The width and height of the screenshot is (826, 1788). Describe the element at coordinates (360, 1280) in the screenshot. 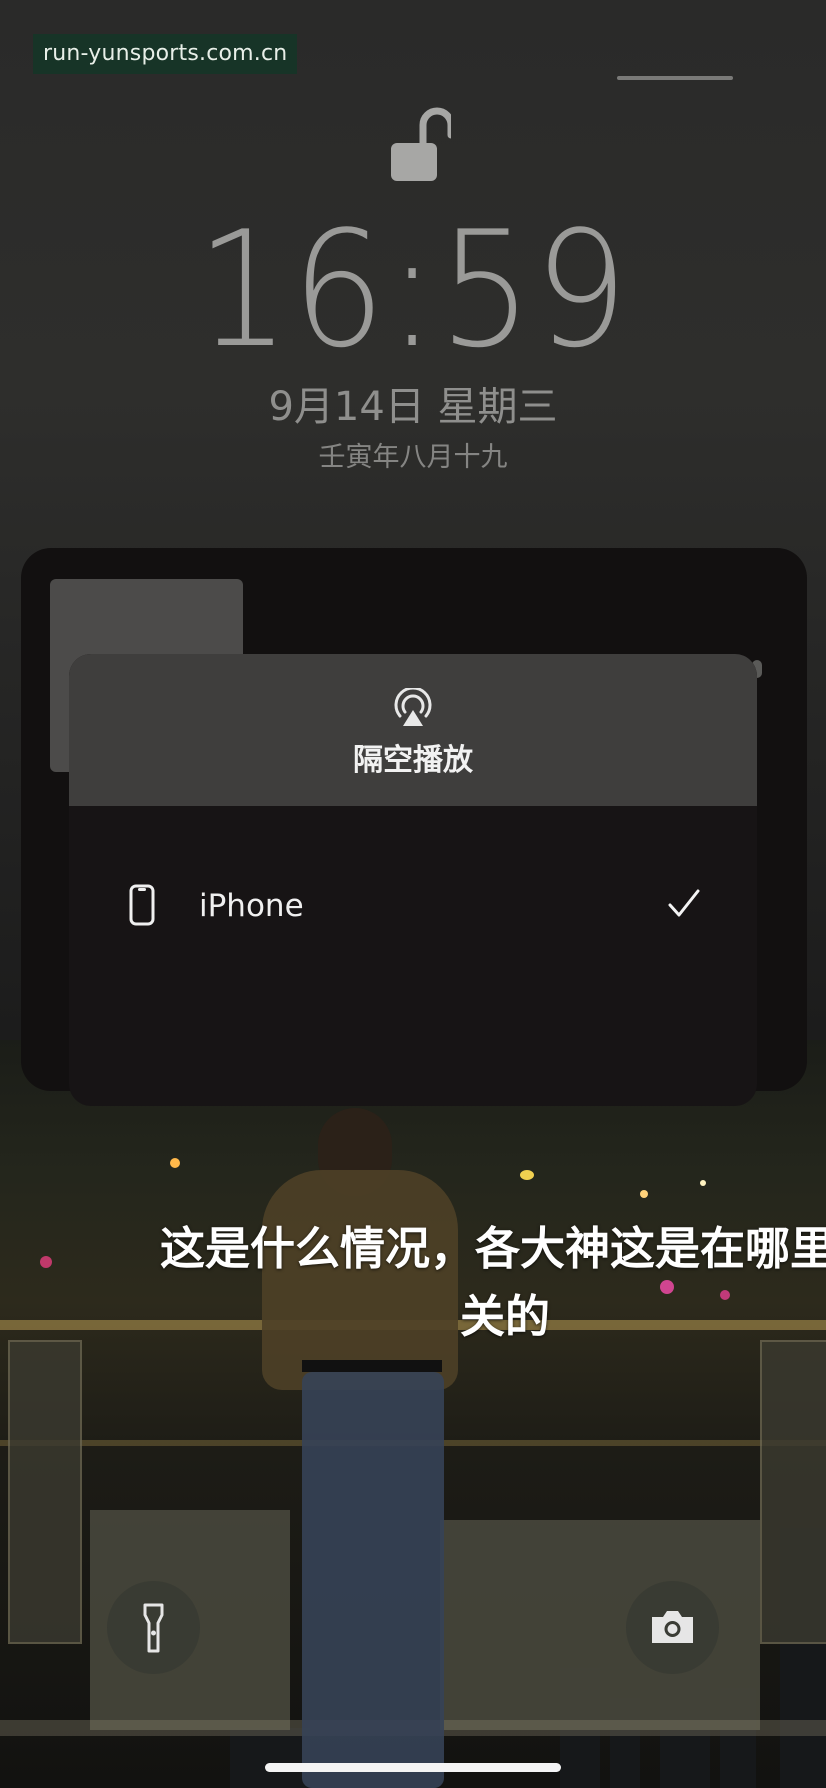

I see `person-figure-torso` at that location.